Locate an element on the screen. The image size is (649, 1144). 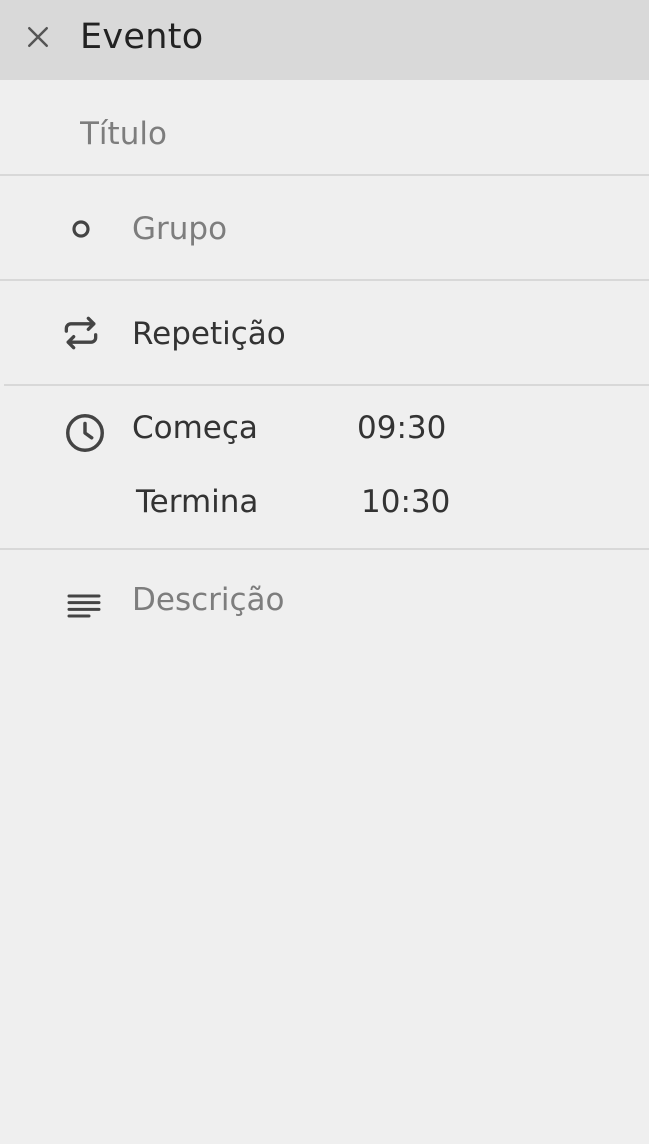
title-input is located at coordinates (350, 134).